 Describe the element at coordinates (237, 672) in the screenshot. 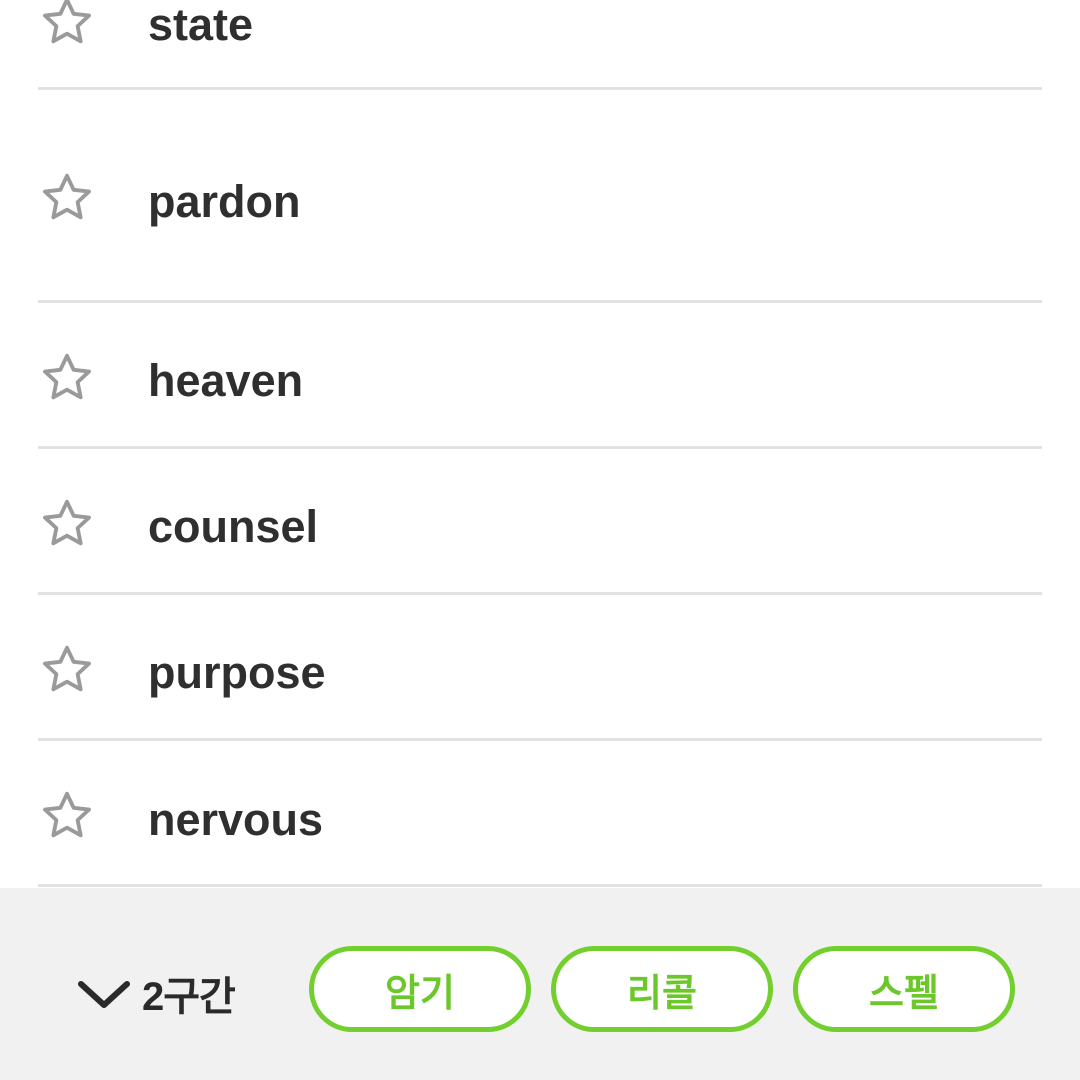

I see `word-label: purpose` at that location.